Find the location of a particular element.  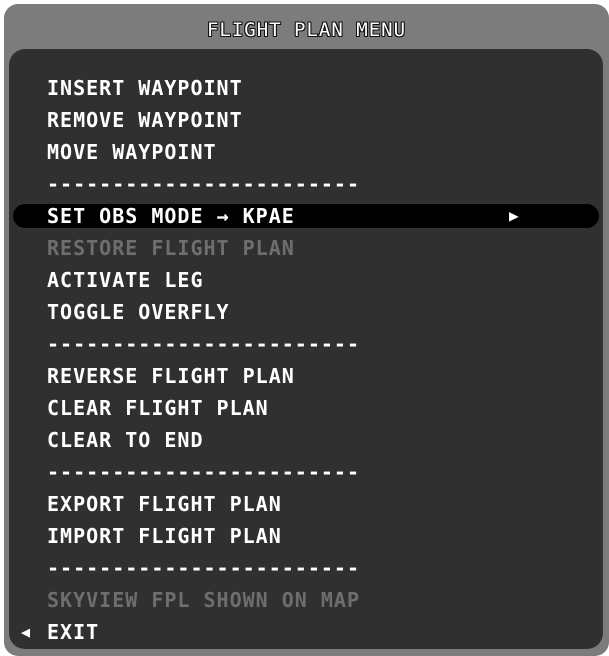

menu-item-label: REVERSE FLIGHT PLAN is located at coordinates (171, 376).